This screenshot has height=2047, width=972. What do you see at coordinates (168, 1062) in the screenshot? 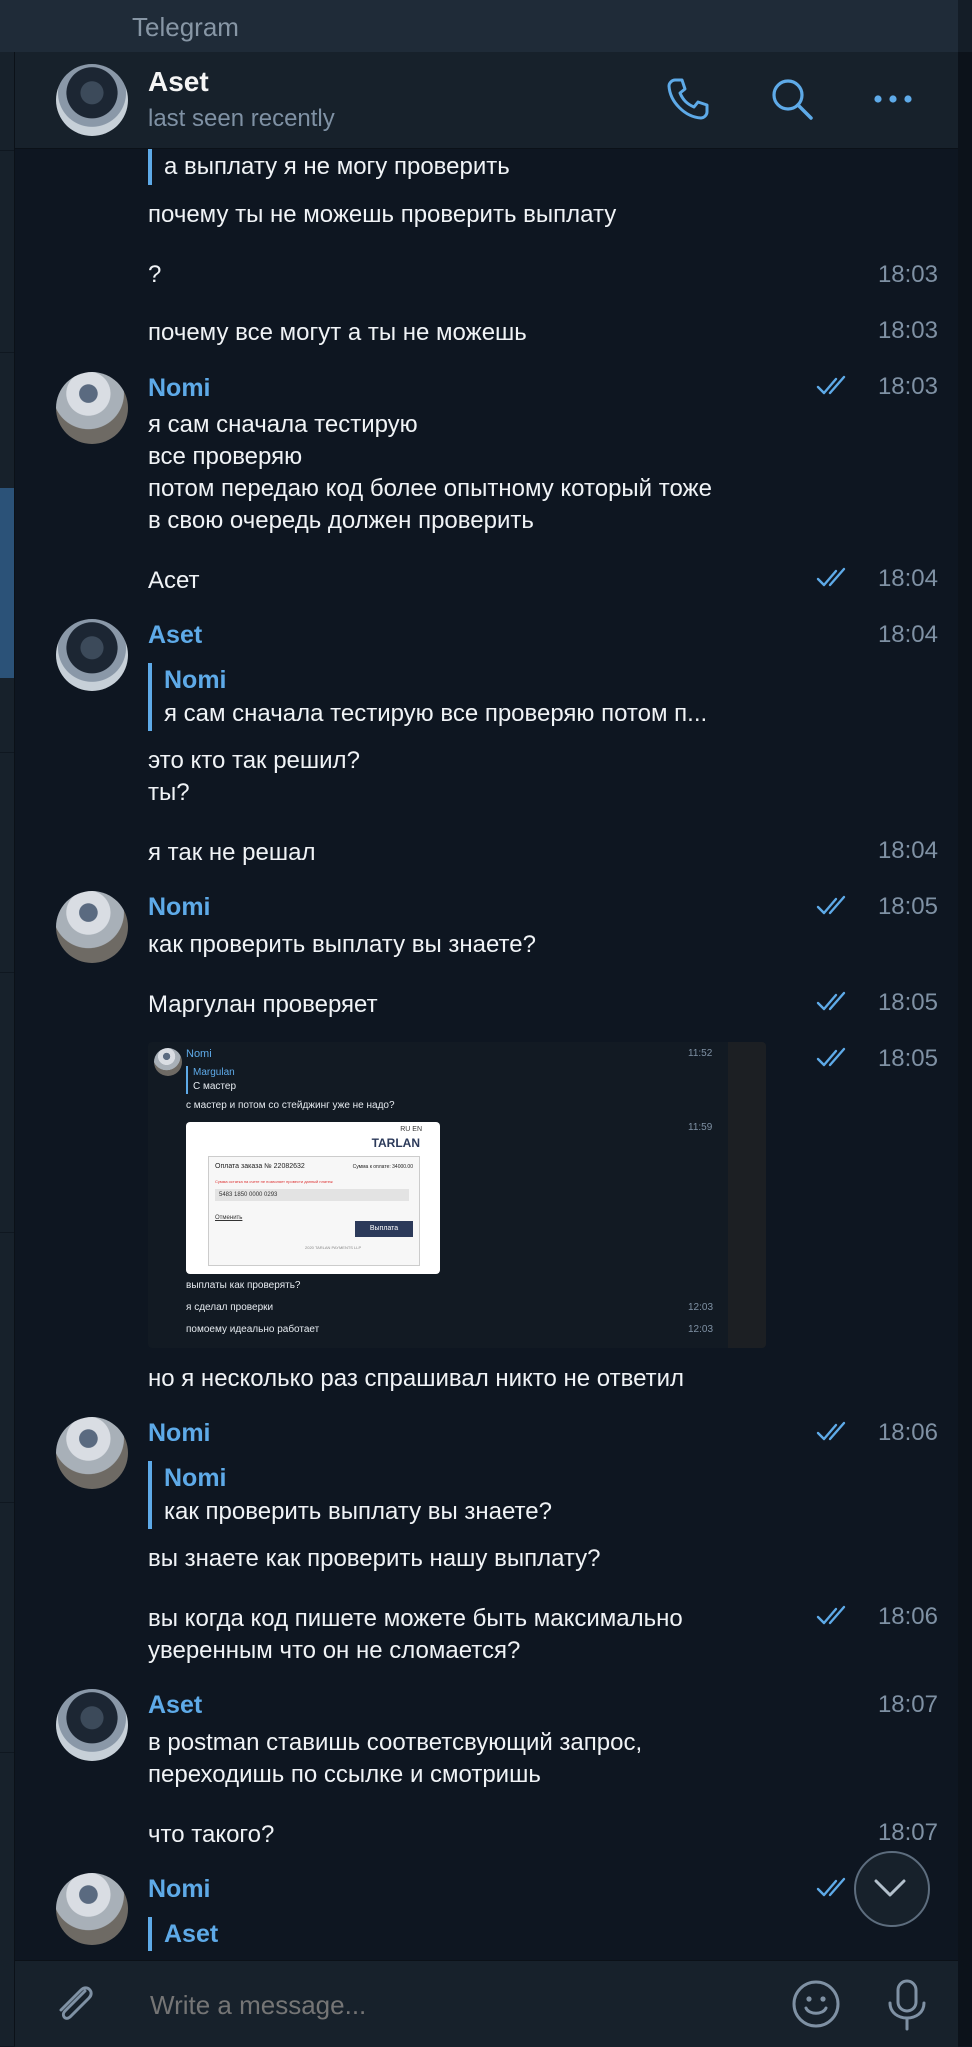
I see `screenshot-avatar` at bounding box center [168, 1062].